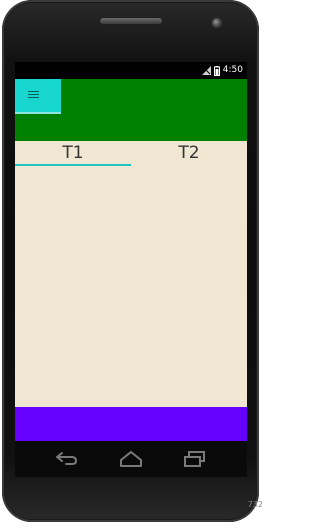 Image resolution: width=320 pixels, height=528 pixels. I want to click on tab-t2: T2, so click(189, 153).